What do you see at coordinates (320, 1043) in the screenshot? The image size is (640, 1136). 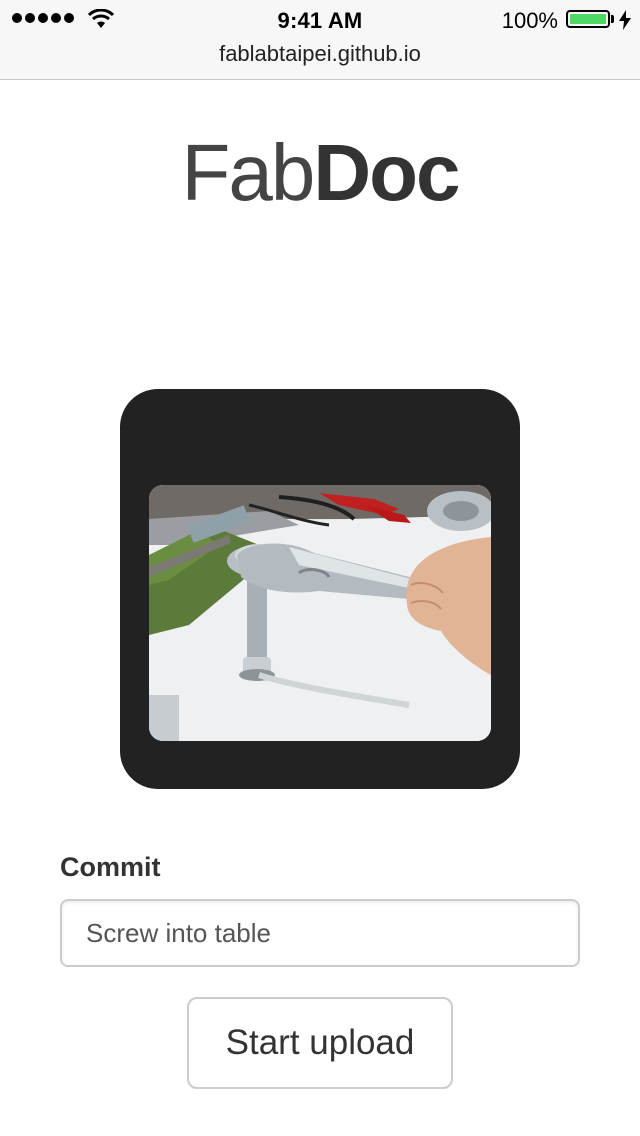 I see `start-upload-button: Start upload` at bounding box center [320, 1043].